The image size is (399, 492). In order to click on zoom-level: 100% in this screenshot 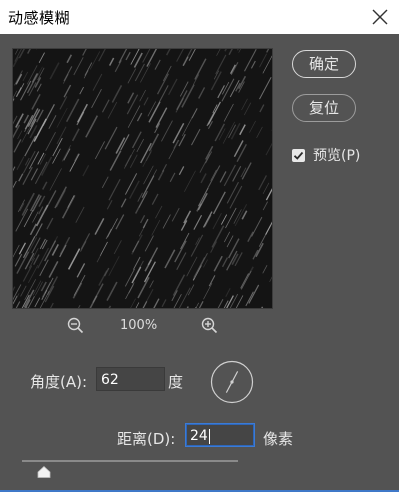, I will do `click(139, 325)`.